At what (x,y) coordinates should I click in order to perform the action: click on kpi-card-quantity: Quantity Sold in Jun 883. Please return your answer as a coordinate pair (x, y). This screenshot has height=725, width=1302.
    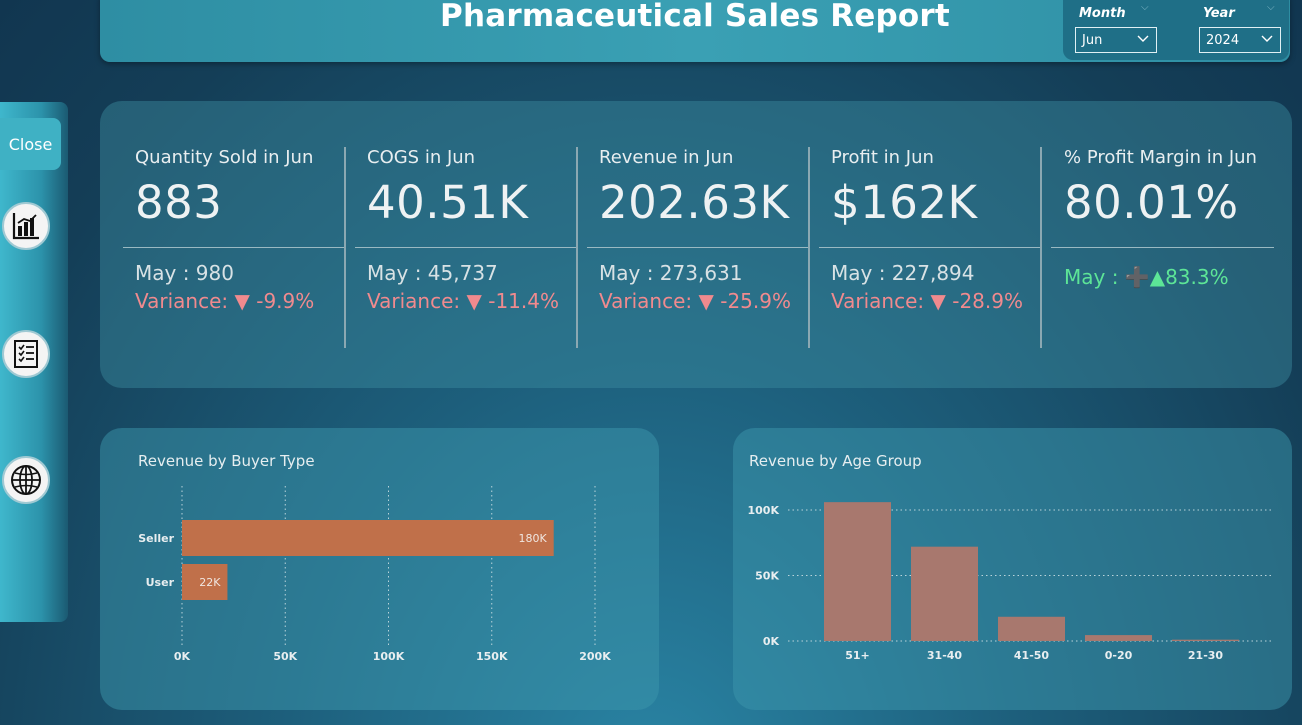
    Looking at the image, I should click on (245, 188).